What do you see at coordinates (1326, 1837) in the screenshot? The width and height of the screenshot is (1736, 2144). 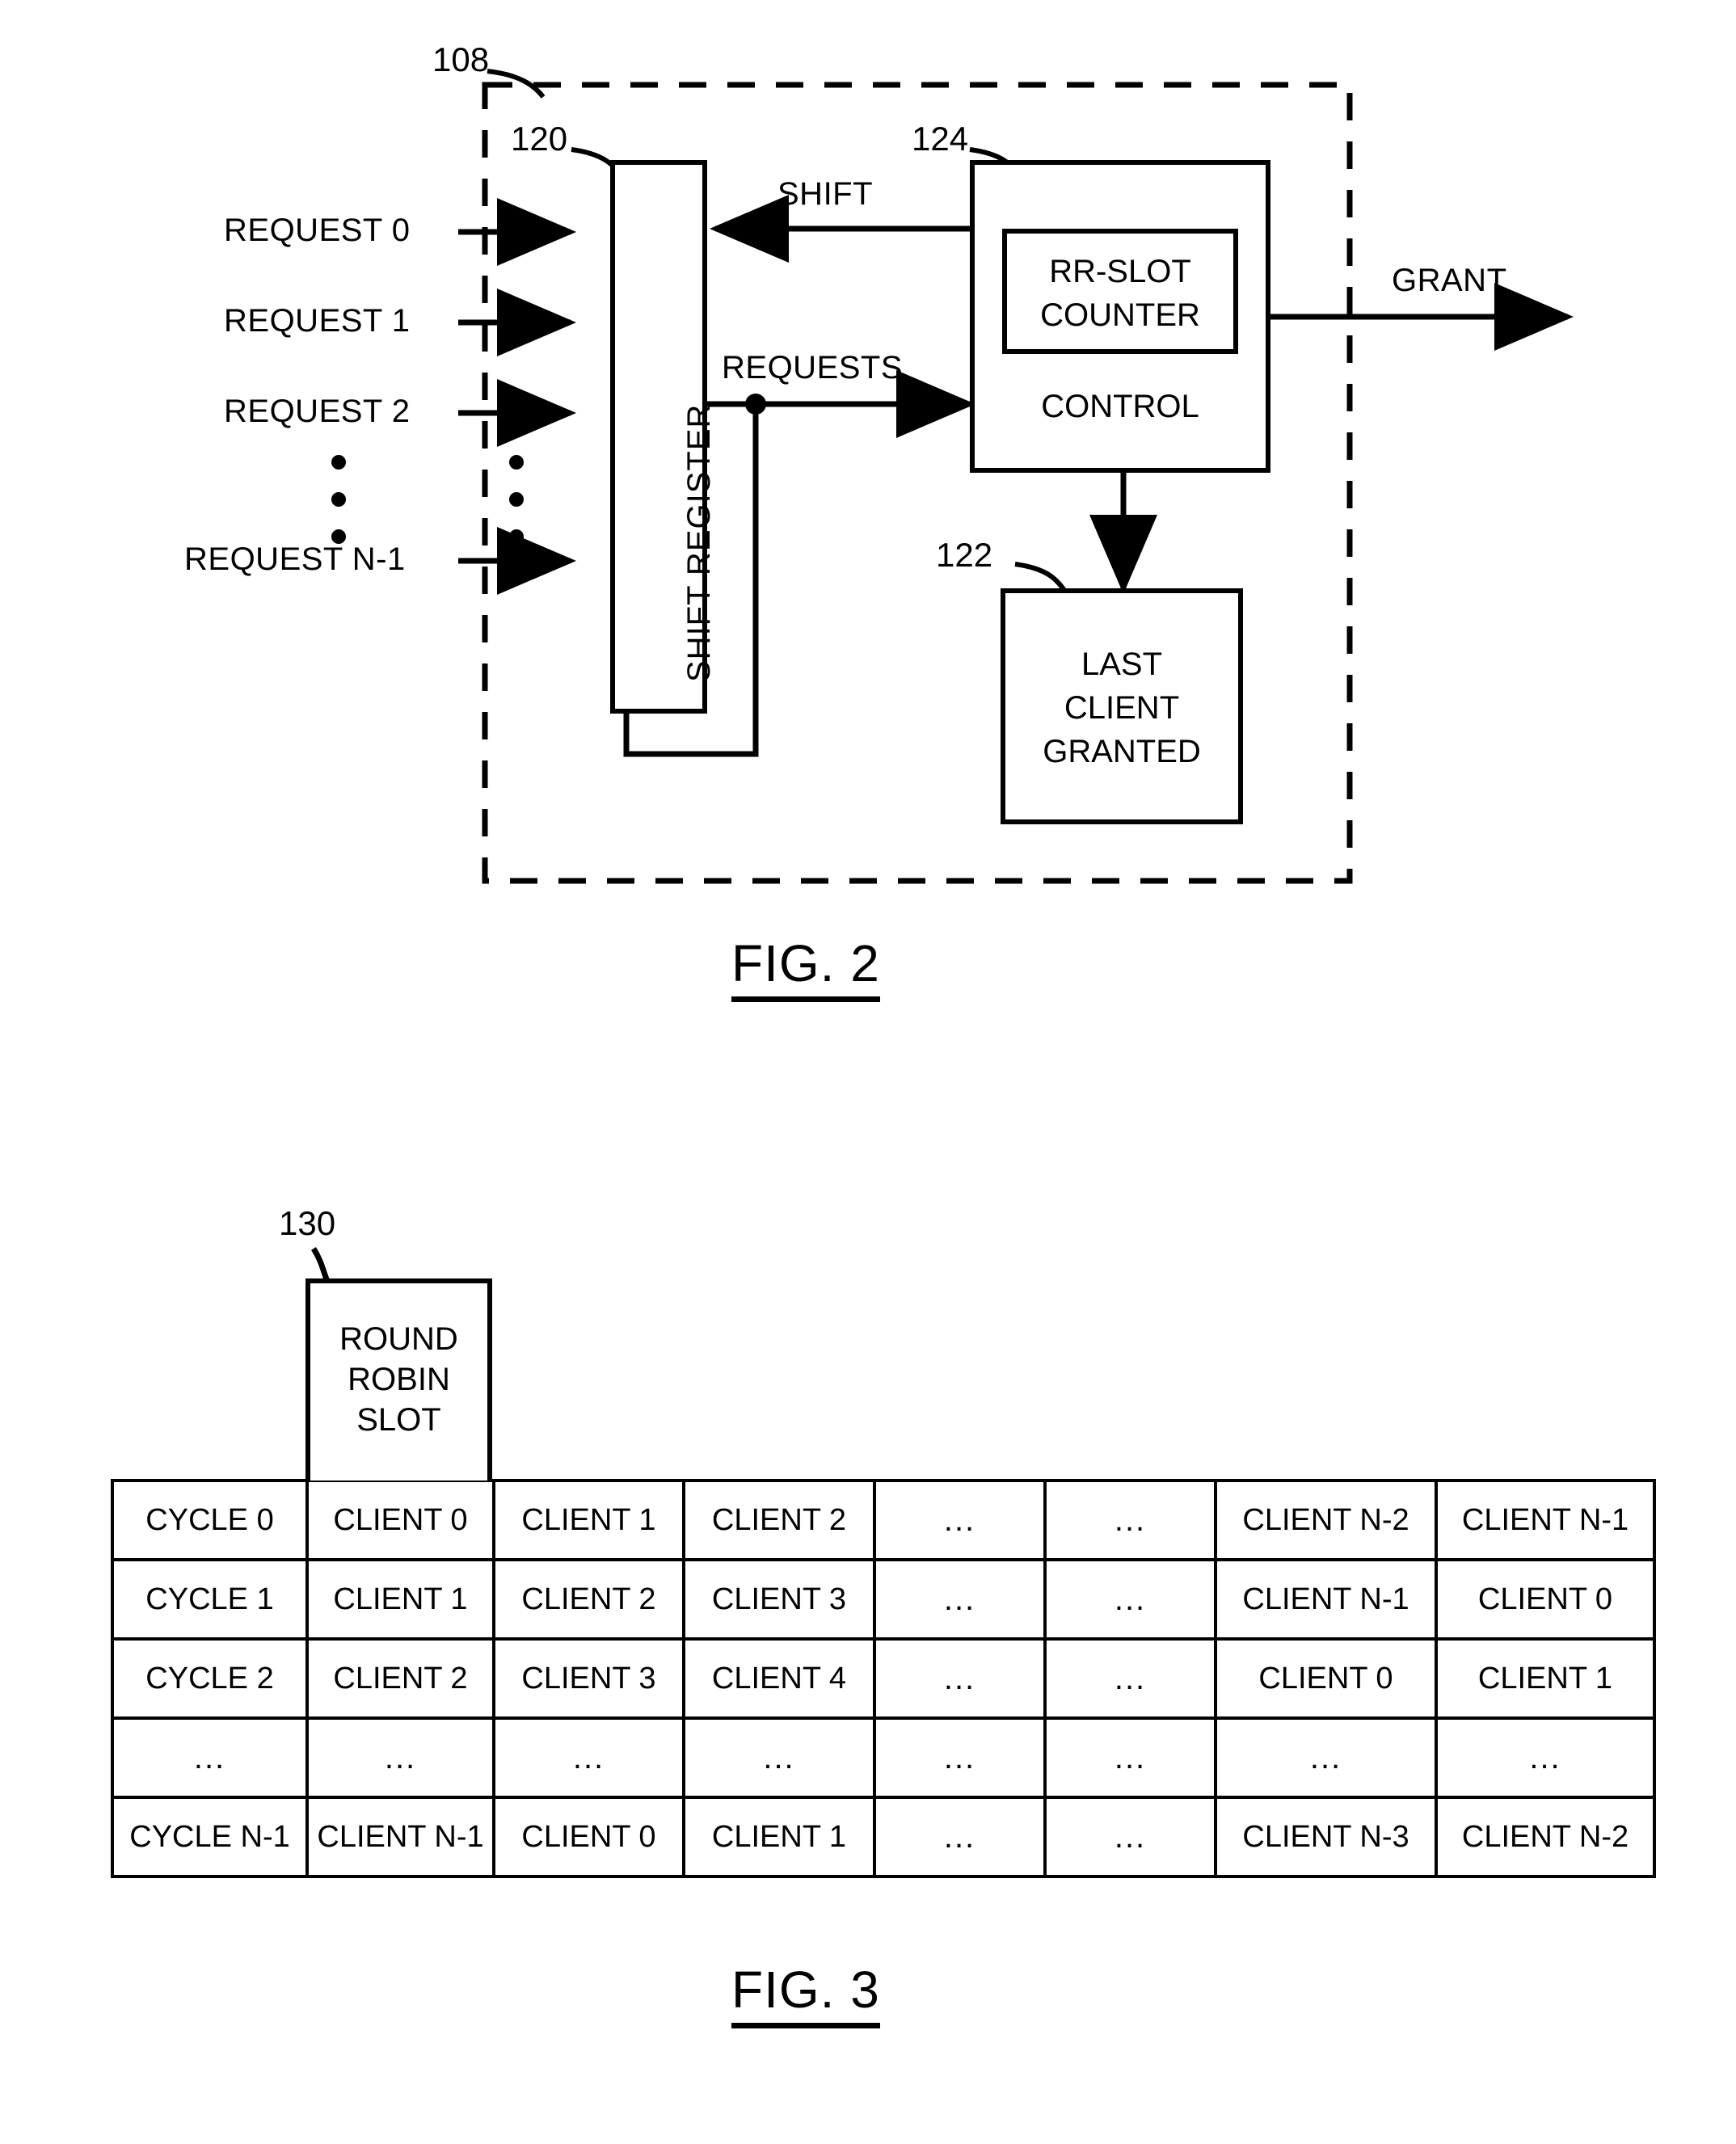 I see `table-cell-client: CLIENT N-3` at bounding box center [1326, 1837].